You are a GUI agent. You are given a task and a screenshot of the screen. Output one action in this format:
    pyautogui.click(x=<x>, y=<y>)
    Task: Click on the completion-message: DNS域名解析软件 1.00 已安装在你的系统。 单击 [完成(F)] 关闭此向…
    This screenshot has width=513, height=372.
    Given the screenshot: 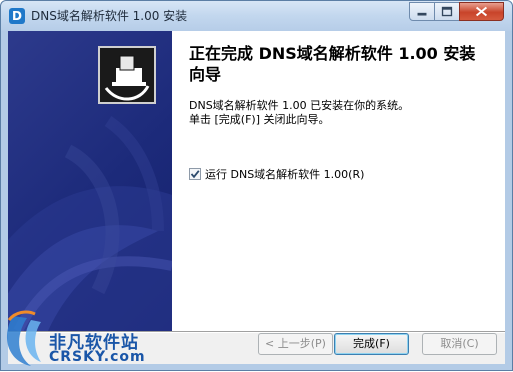 What is the action you would take?
    pyautogui.click(x=339, y=113)
    